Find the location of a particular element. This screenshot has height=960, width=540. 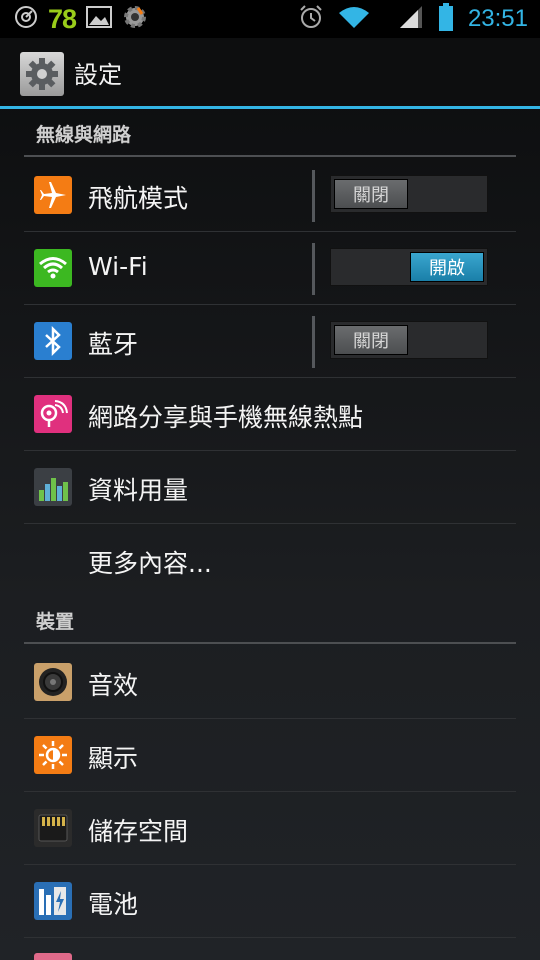

settings-item-label: Wi-Fi is located at coordinates (118, 266).